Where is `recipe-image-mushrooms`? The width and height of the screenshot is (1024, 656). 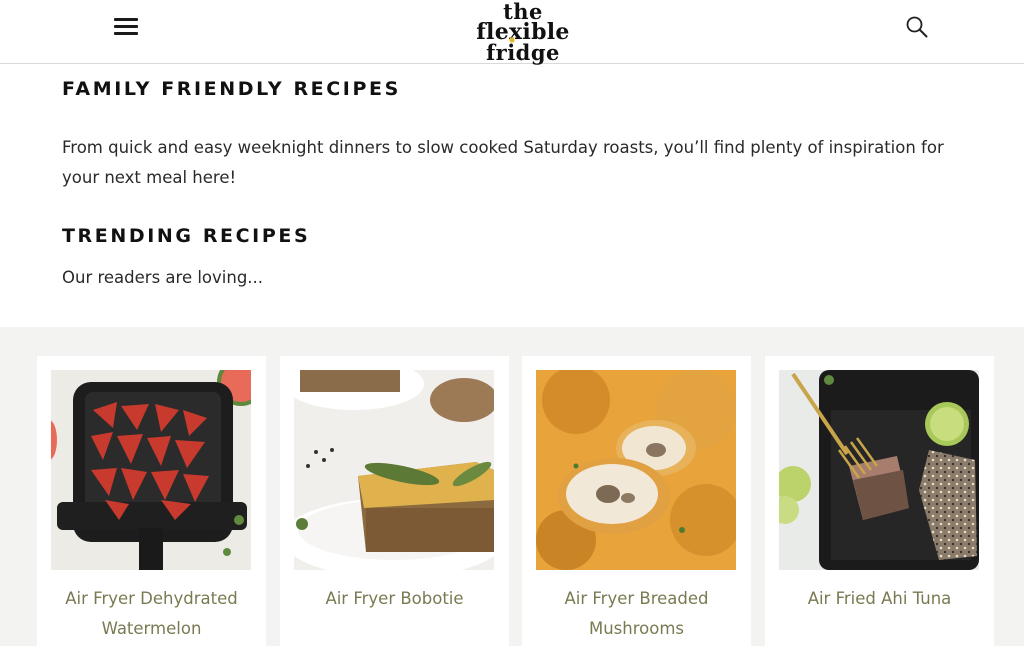
recipe-image-mushrooms is located at coordinates (636, 470).